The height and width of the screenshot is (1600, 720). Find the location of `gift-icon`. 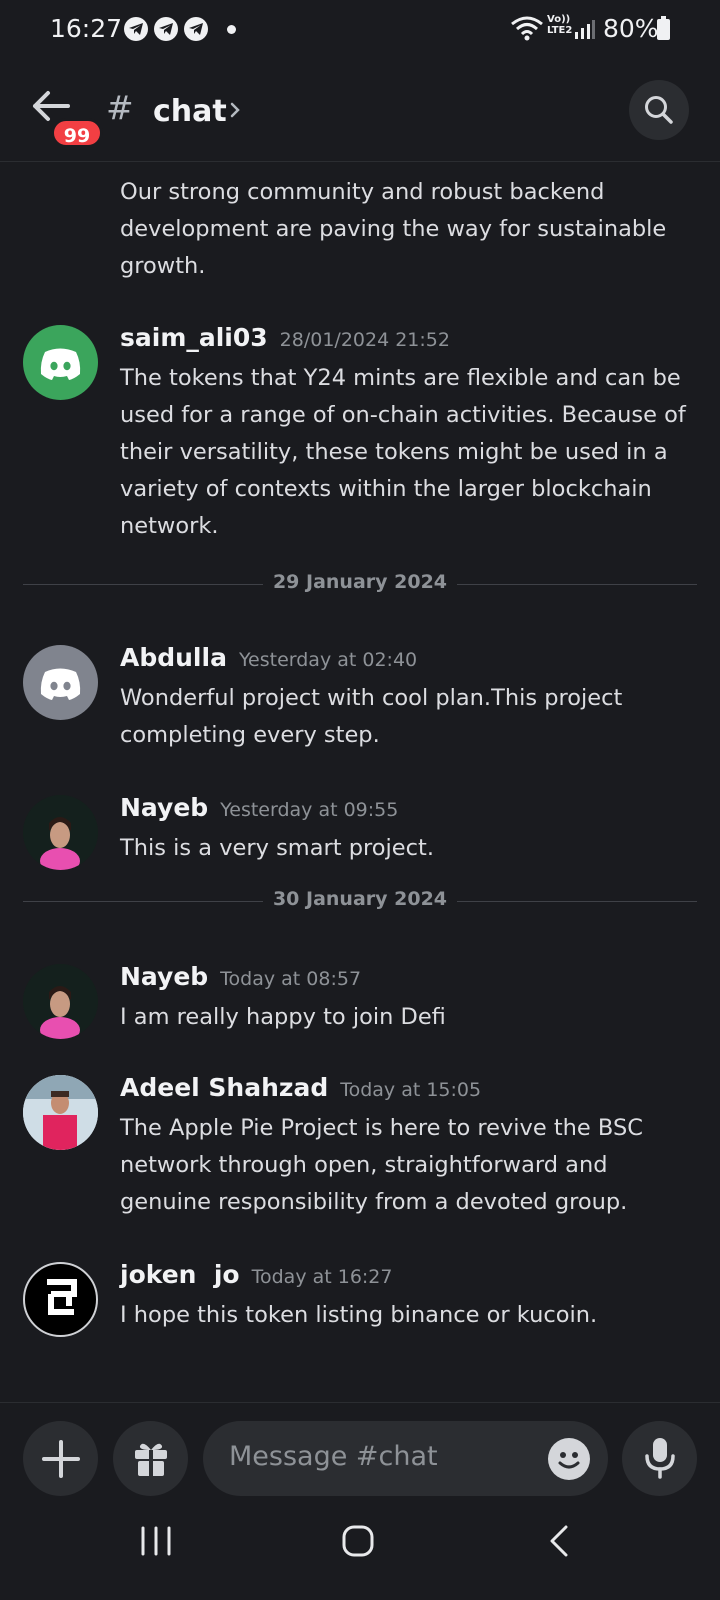

gift-icon is located at coordinates (151, 1459).